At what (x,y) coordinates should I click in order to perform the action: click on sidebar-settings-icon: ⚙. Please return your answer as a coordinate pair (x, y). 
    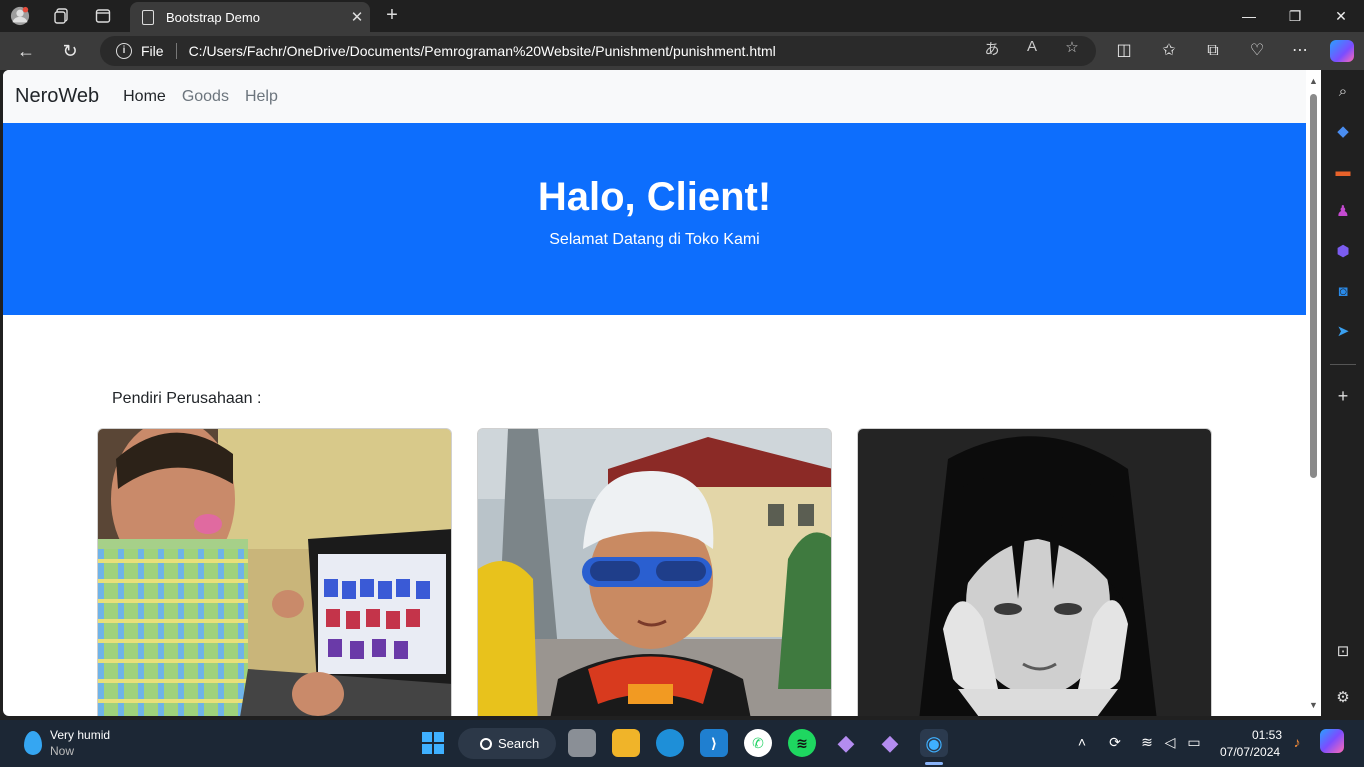
    Looking at the image, I should click on (1343, 698).